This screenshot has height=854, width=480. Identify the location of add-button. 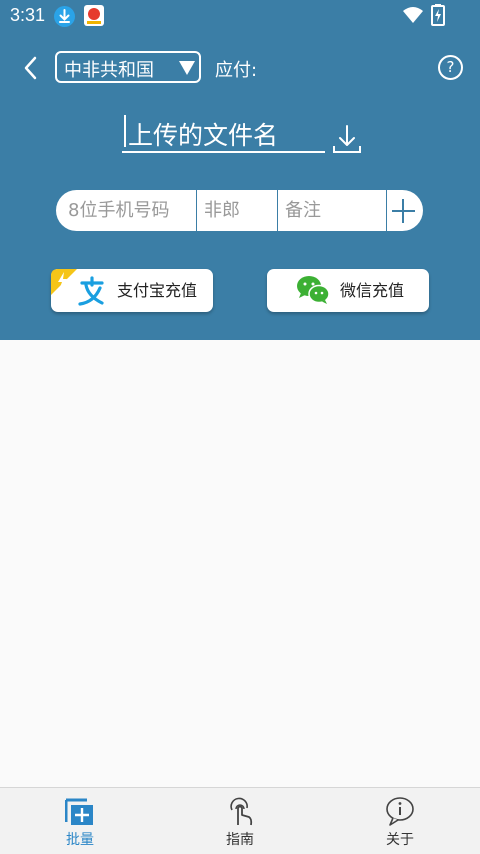
(405, 210).